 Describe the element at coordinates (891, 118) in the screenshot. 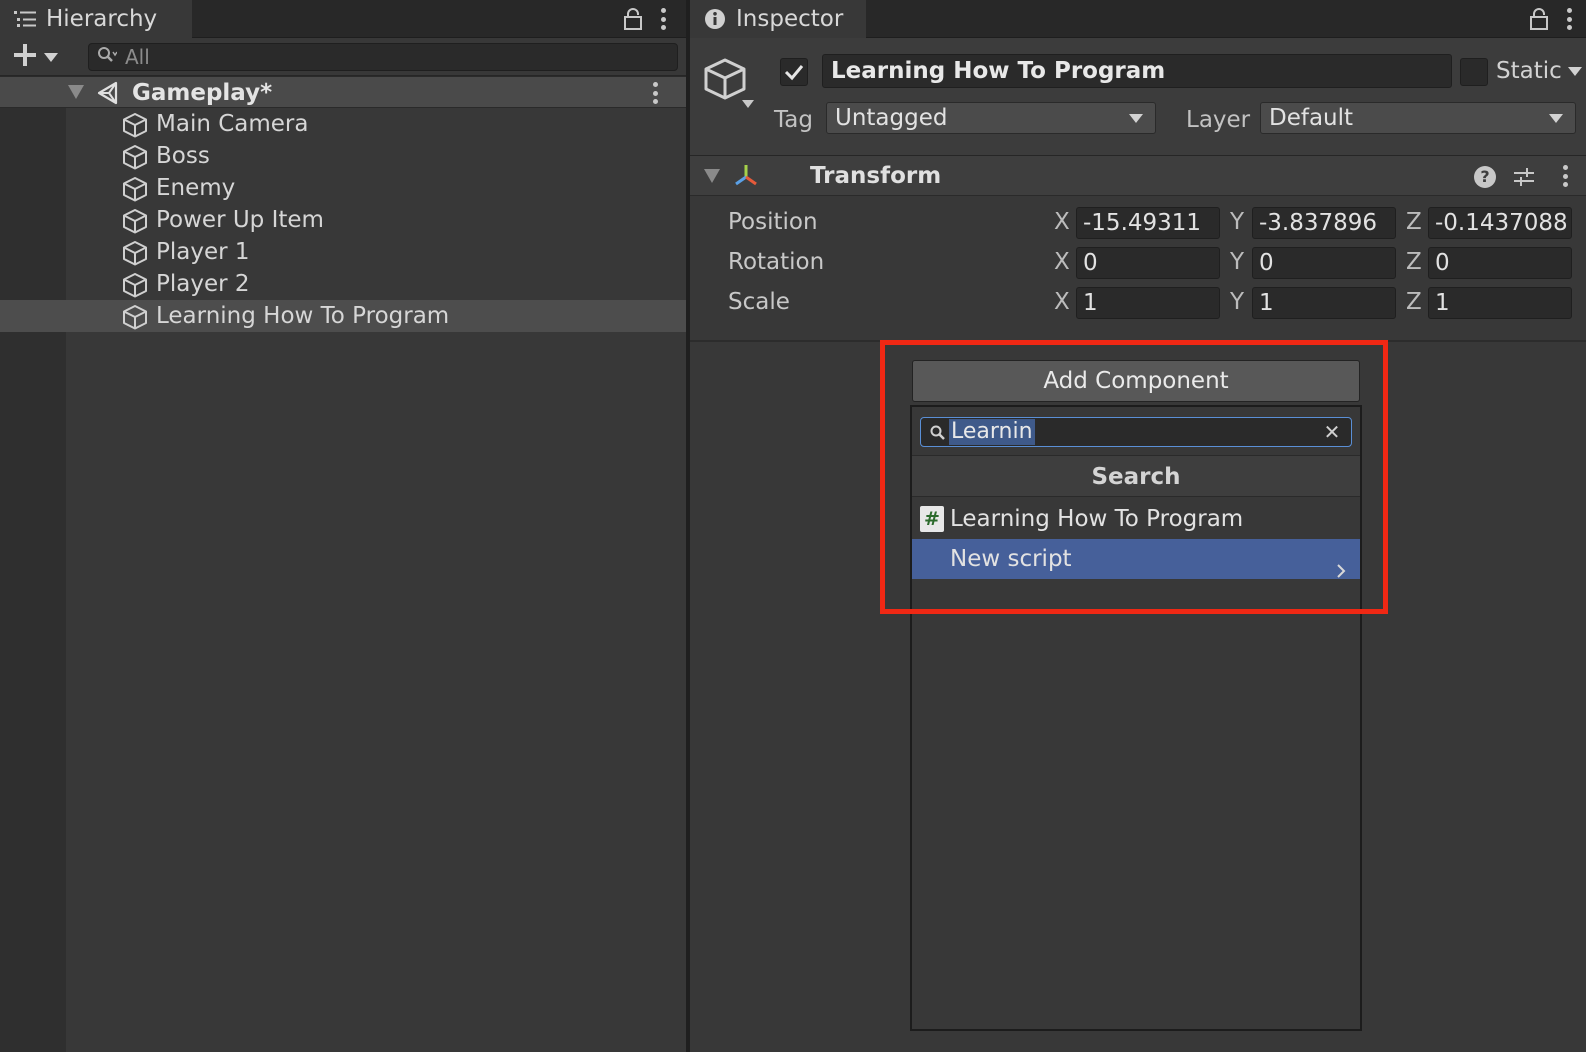

I see `tag-value: Untagged` at that location.